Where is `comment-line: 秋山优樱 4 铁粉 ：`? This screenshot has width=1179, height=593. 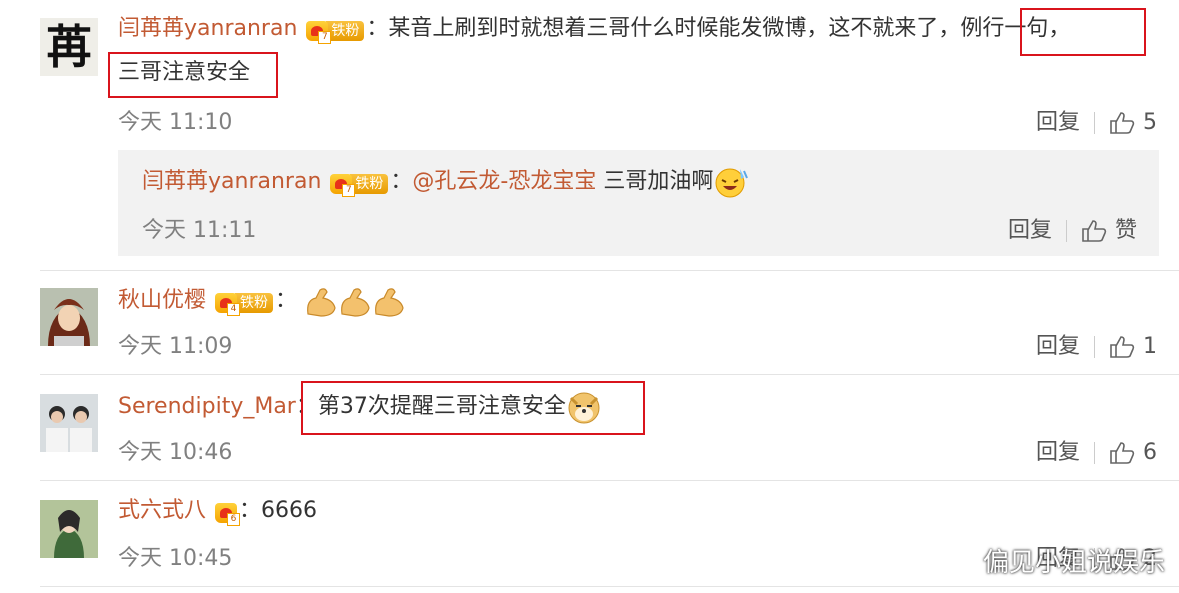 comment-line: 秋山优樱 4 铁粉 ： is located at coordinates (263, 301).